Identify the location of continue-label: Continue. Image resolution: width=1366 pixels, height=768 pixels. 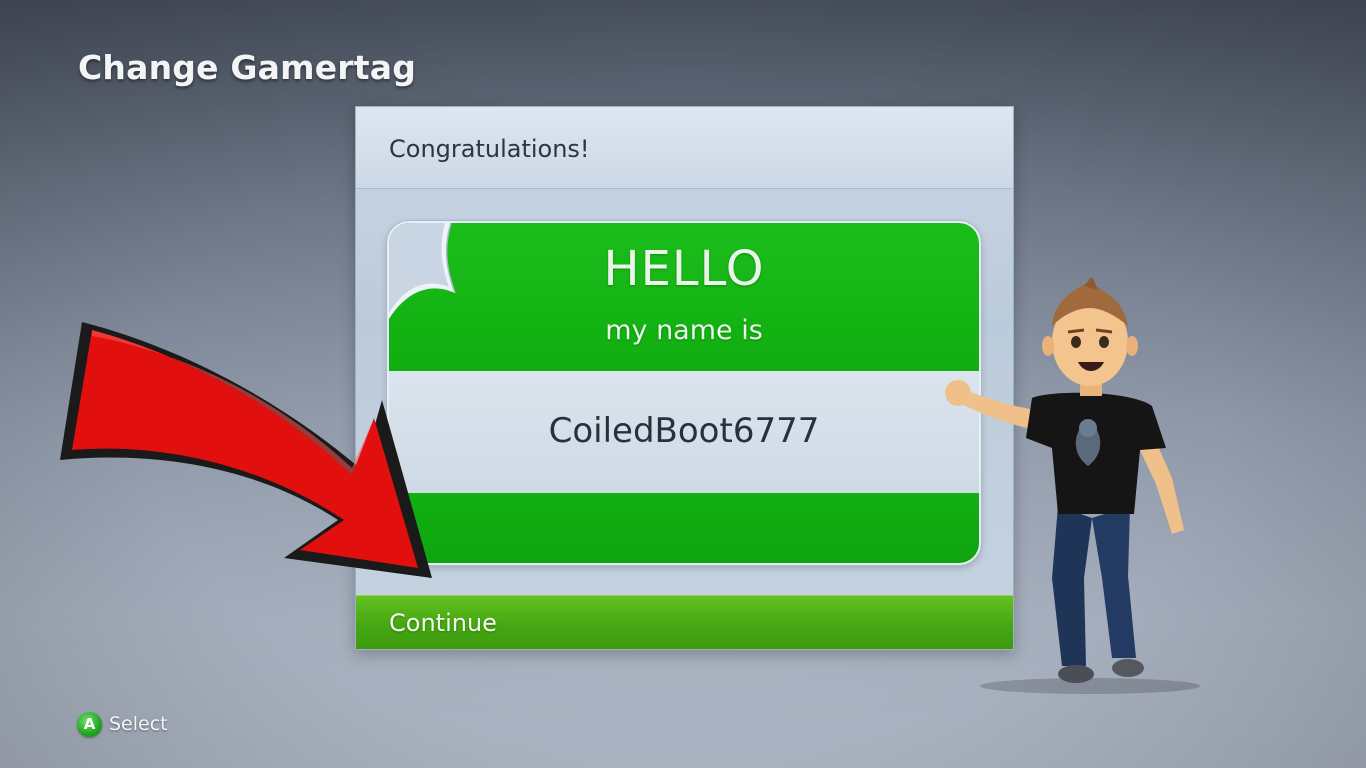
(443, 623).